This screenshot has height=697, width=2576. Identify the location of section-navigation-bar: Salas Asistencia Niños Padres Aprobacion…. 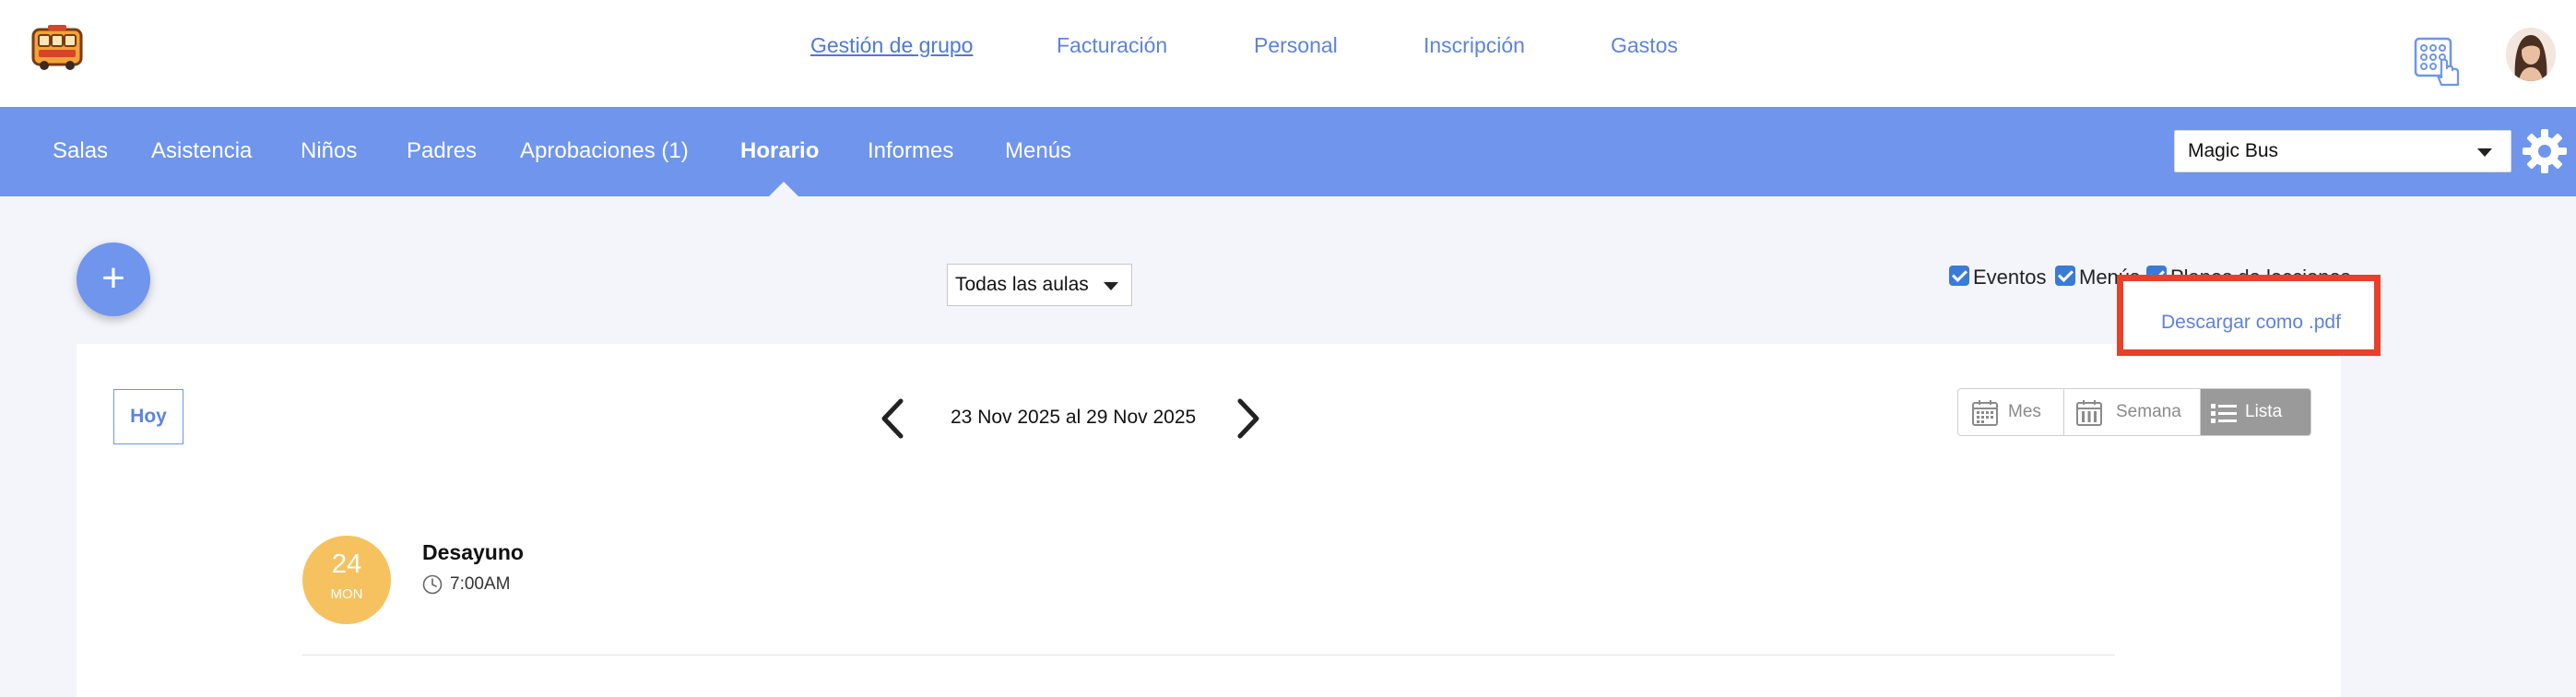
(1288, 152).